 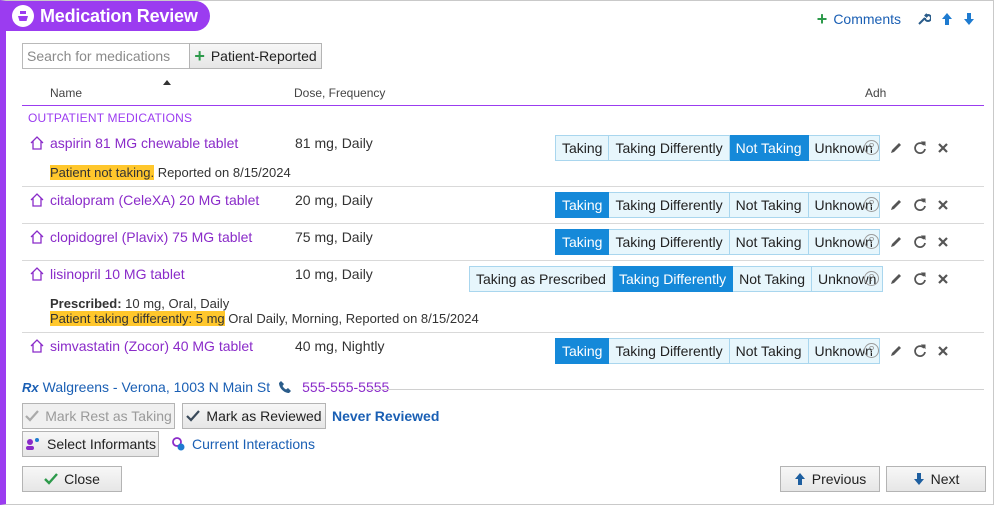 What do you see at coordinates (339, 93) in the screenshot?
I see `column-header-dose: Dose, Frequency` at bounding box center [339, 93].